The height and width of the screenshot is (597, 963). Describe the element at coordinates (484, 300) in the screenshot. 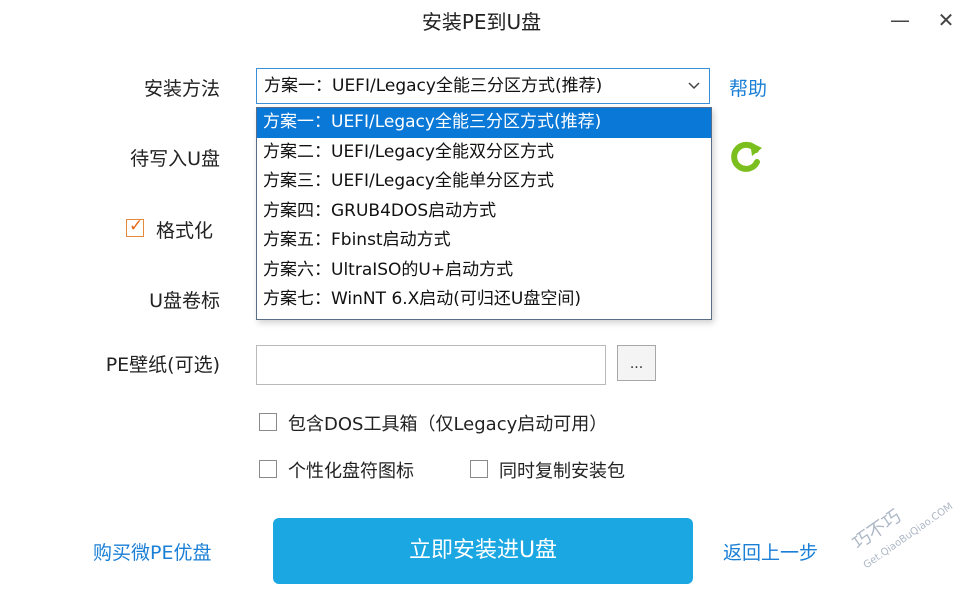

I see `dropdown-option: 方案七：WinNT 6.X启动(可归还U盘空间)` at that location.